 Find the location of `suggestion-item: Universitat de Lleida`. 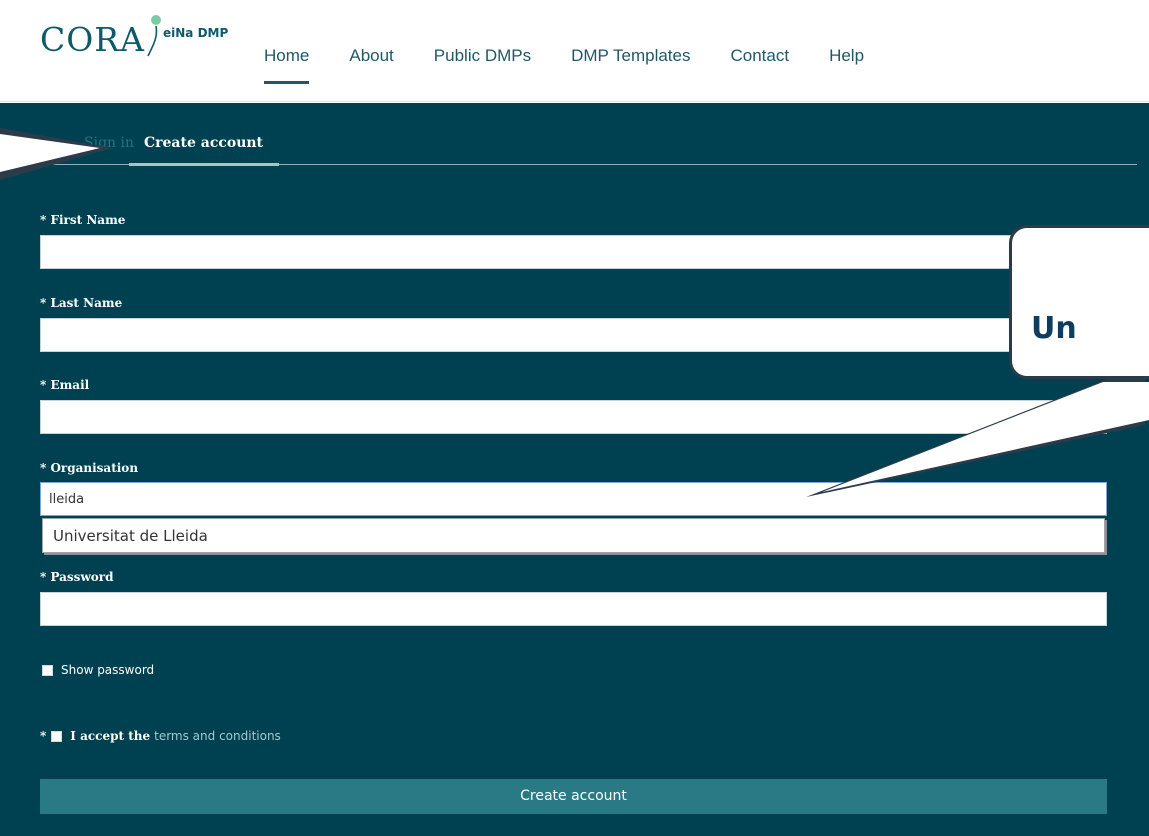

suggestion-item: Universitat de Lleida is located at coordinates (130, 536).